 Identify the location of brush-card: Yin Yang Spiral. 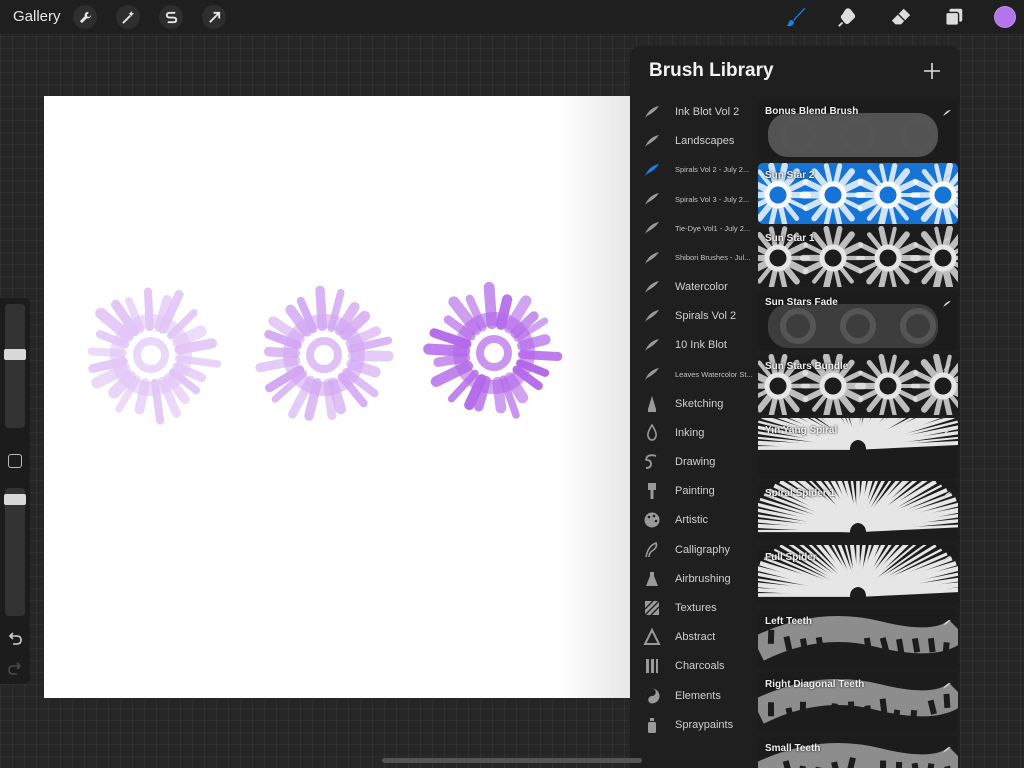
(858, 448).